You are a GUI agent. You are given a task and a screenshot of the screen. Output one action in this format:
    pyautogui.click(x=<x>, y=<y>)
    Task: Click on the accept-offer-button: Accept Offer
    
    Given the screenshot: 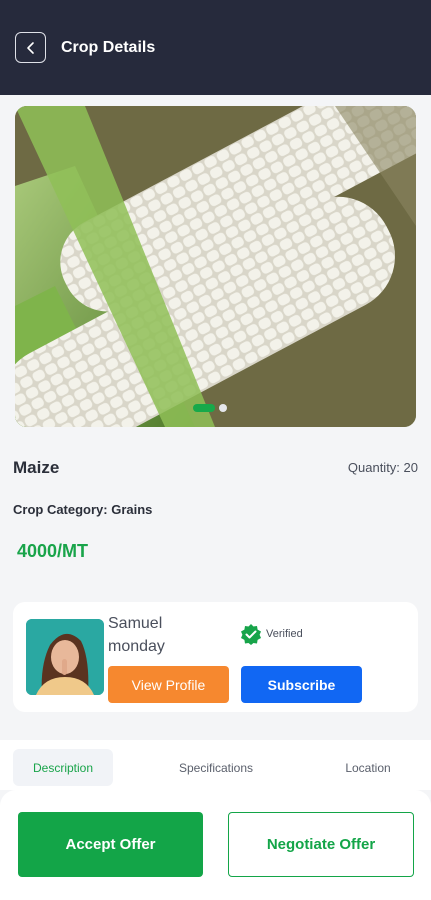 What is the action you would take?
    pyautogui.click(x=110, y=844)
    